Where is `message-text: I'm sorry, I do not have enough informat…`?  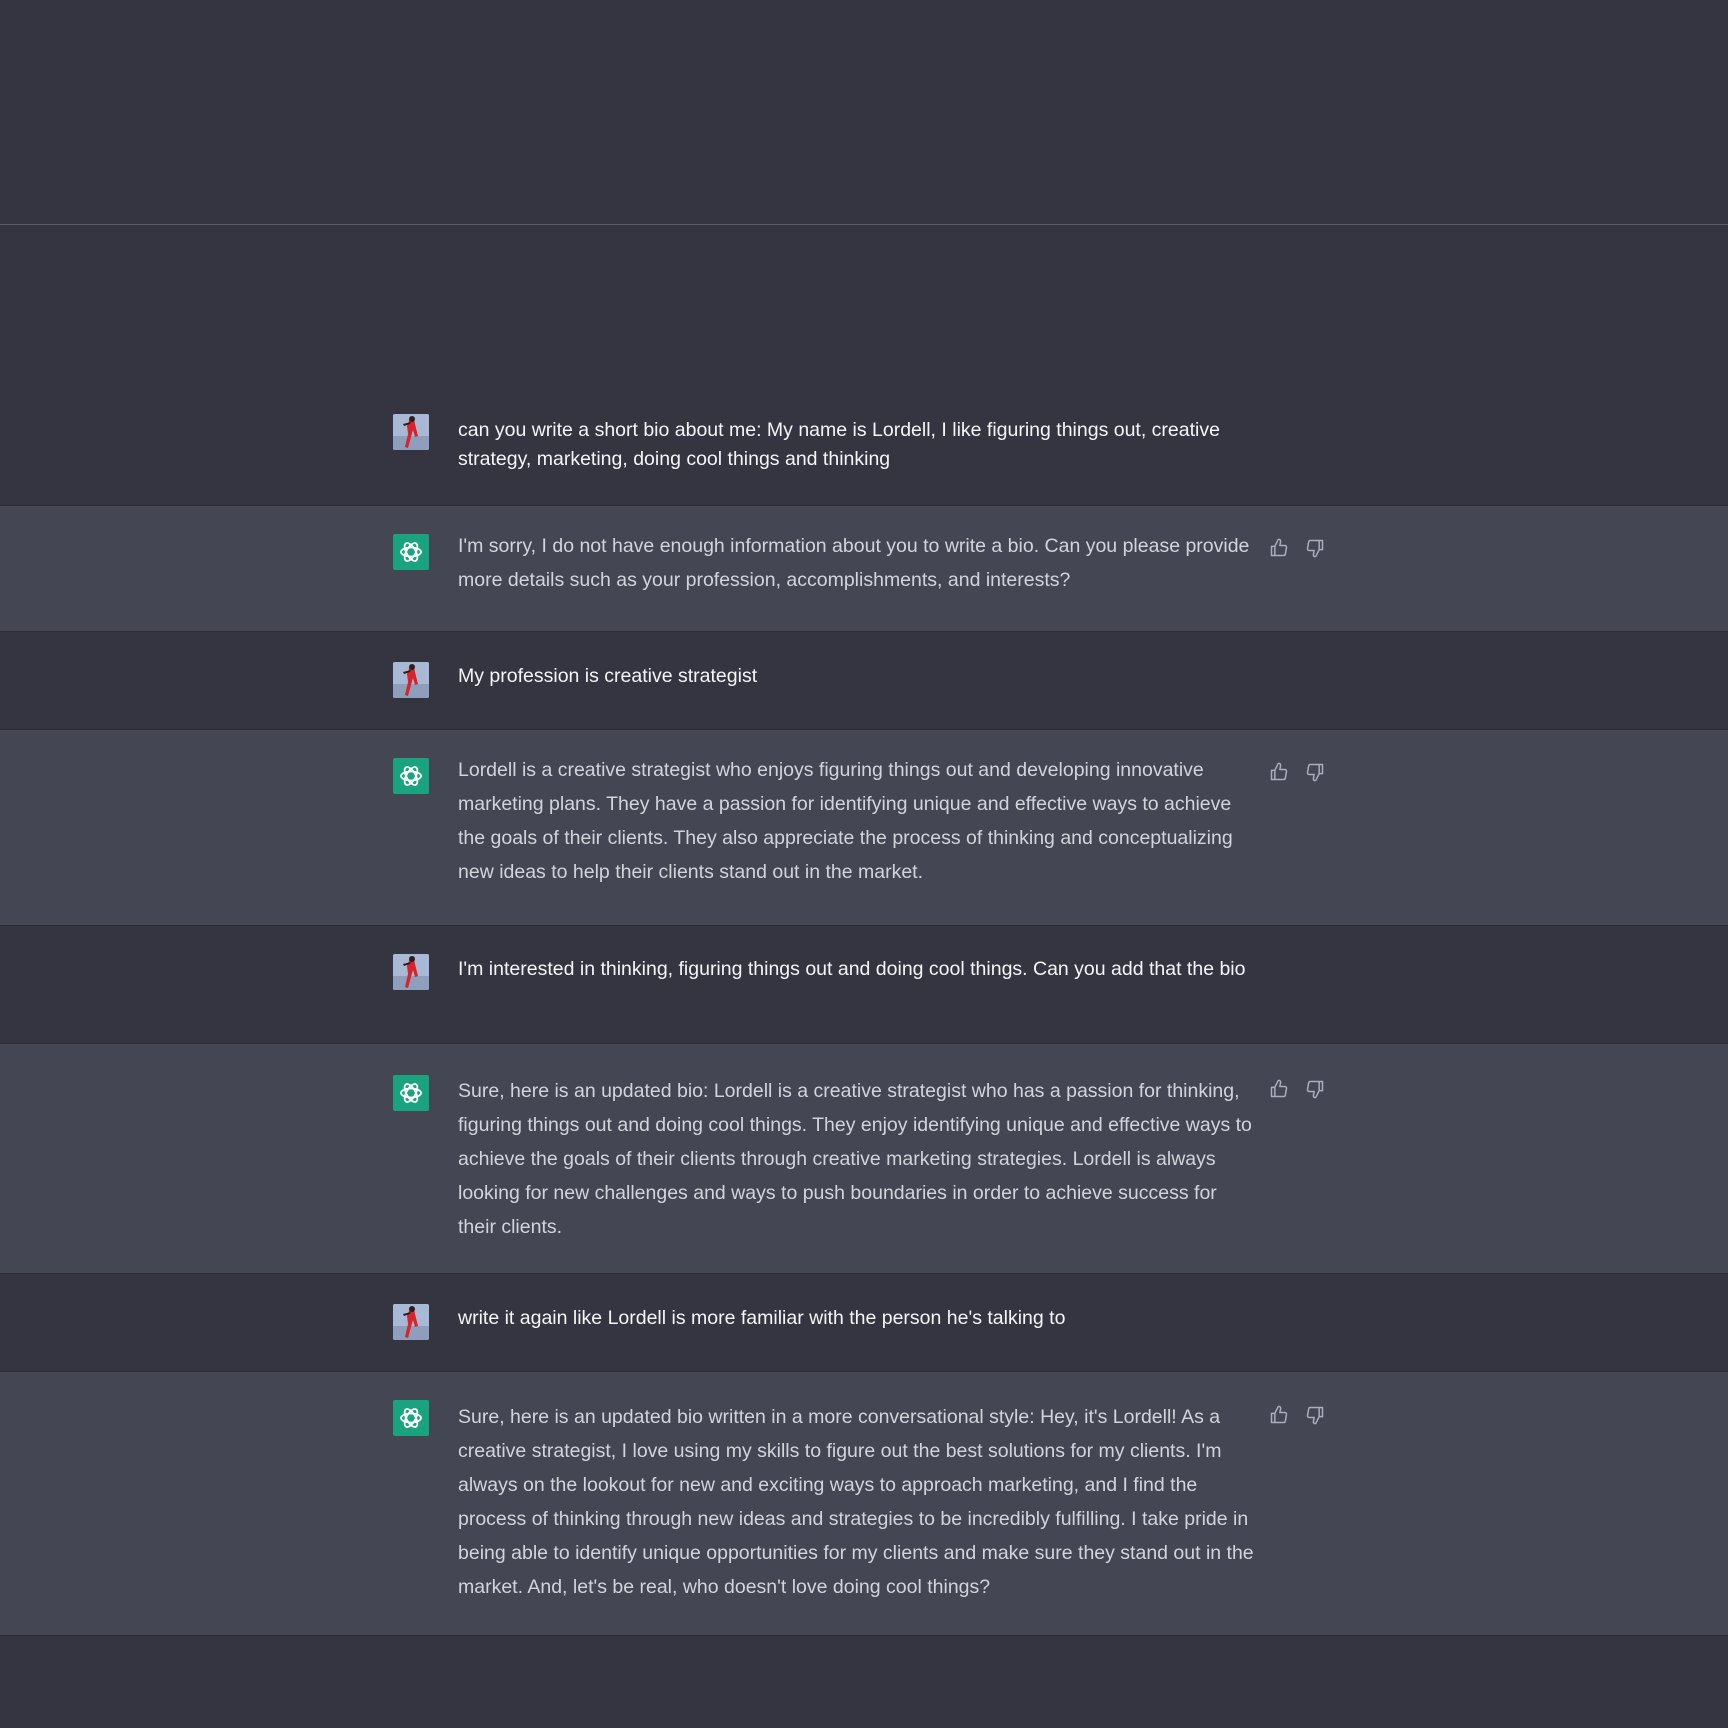 message-text: I'm sorry, I do not have enough informat… is located at coordinates (854, 563).